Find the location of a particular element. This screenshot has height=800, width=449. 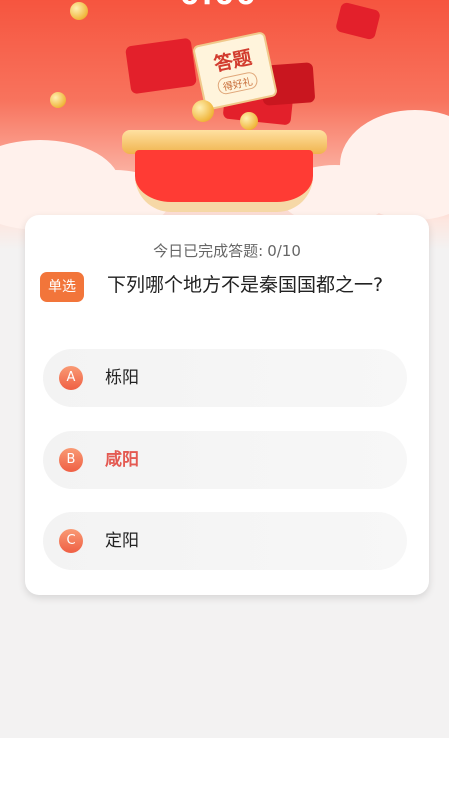

question-text: 下列哪个地方不是秦国国都之一? is located at coordinates (245, 285).